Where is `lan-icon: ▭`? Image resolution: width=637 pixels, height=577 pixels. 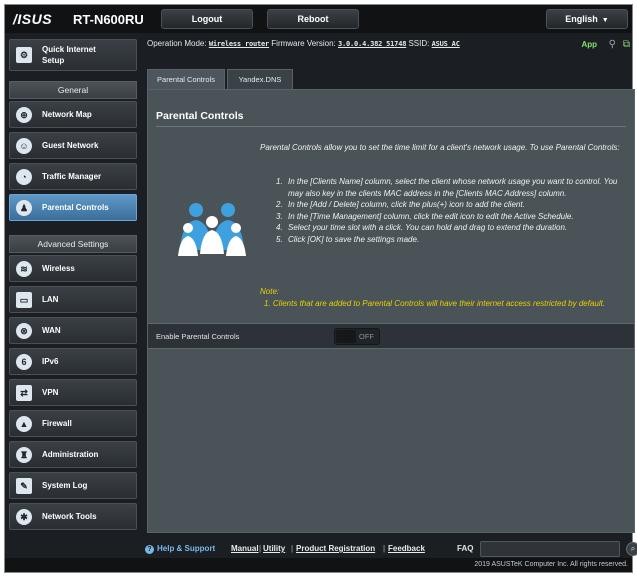
lan-icon: ▭ is located at coordinates (24, 300).